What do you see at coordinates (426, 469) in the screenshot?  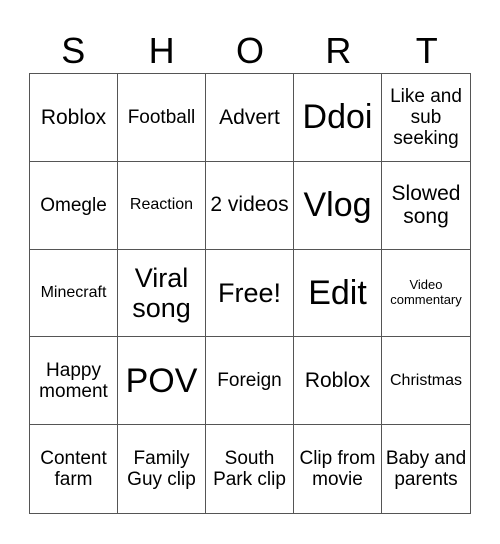 I see `bingo-cell: Baby and parents` at bounding box center [426, 469].